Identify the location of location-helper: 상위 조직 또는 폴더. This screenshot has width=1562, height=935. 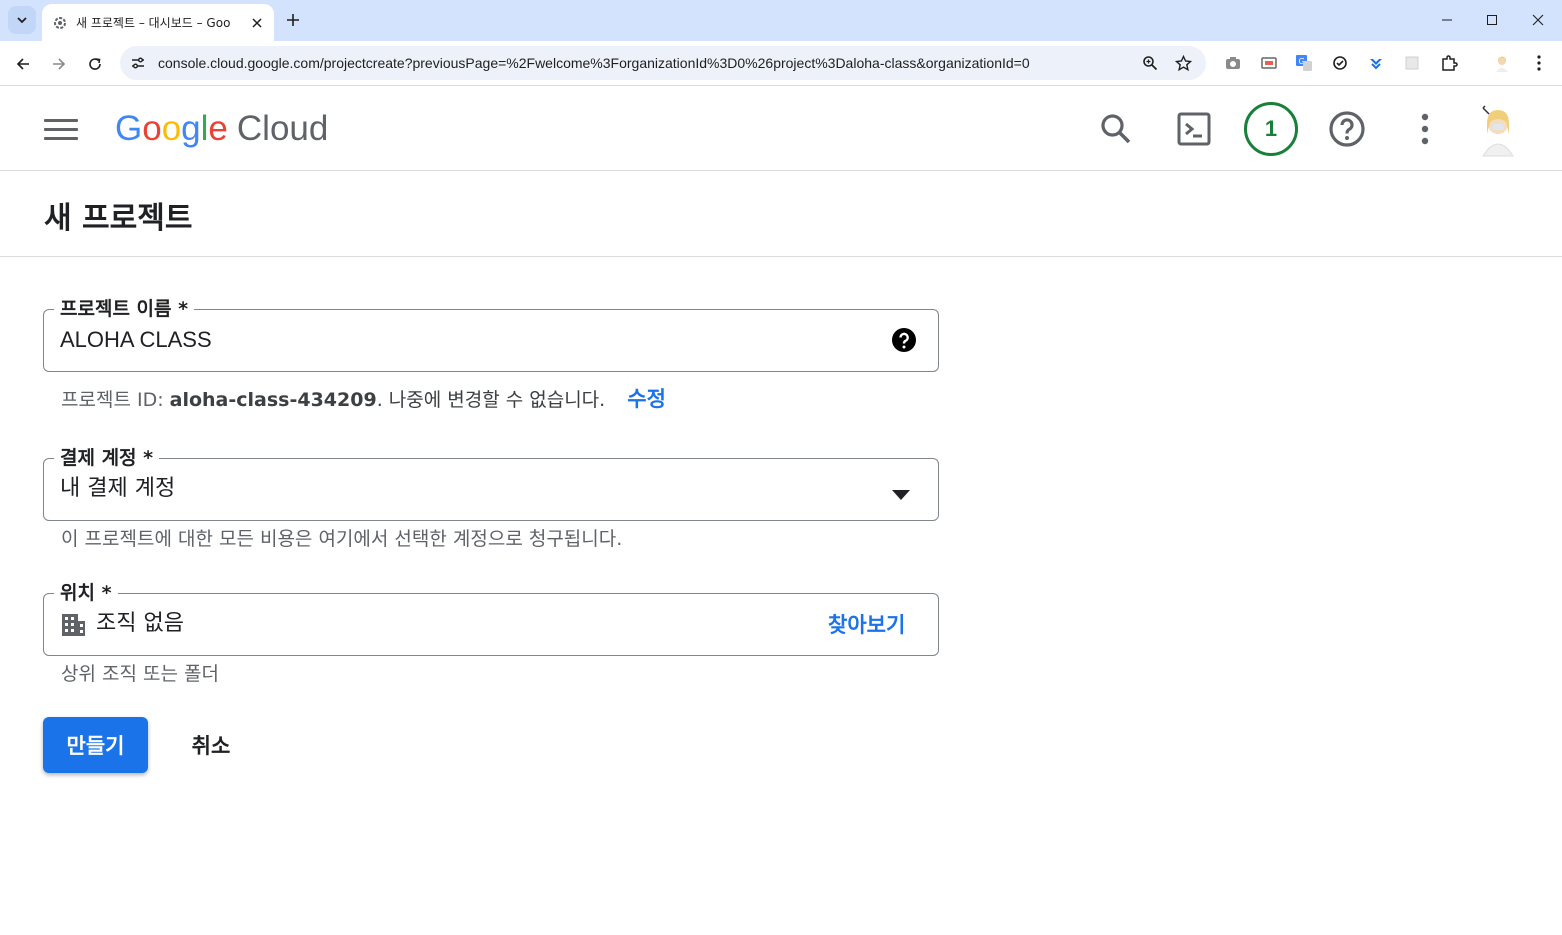
(140, 674).